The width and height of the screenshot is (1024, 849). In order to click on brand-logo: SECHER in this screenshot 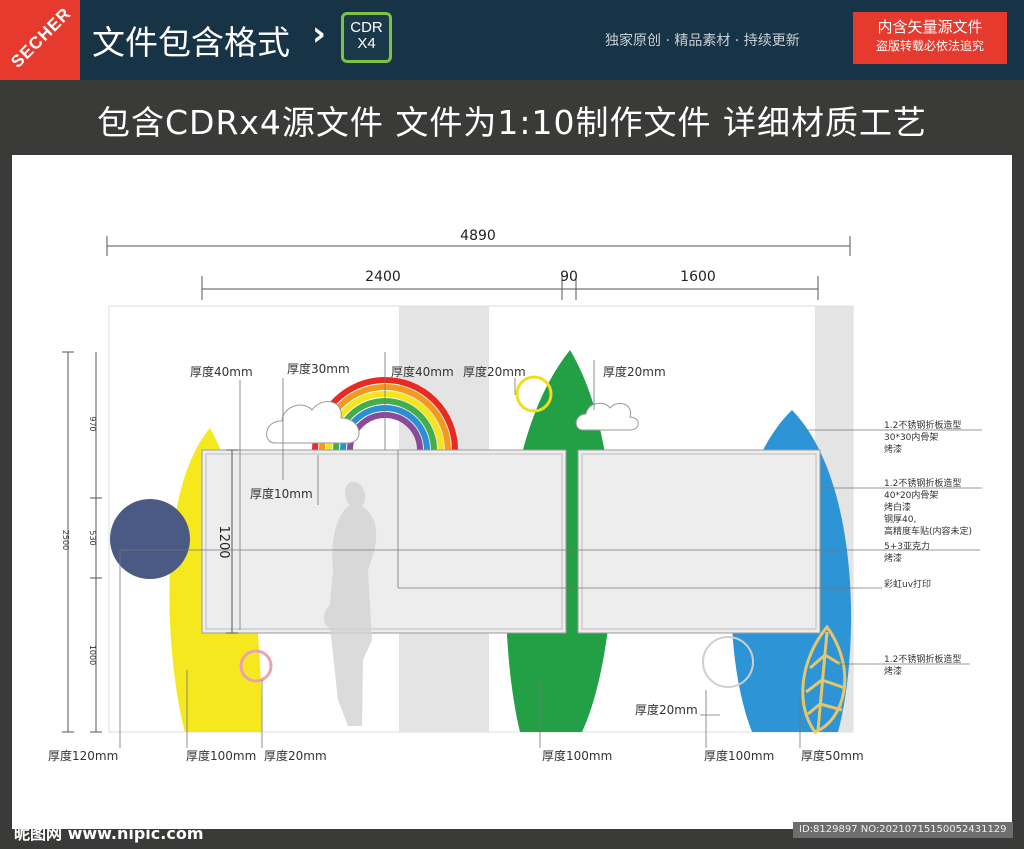, I will do `click(40, 40)`.